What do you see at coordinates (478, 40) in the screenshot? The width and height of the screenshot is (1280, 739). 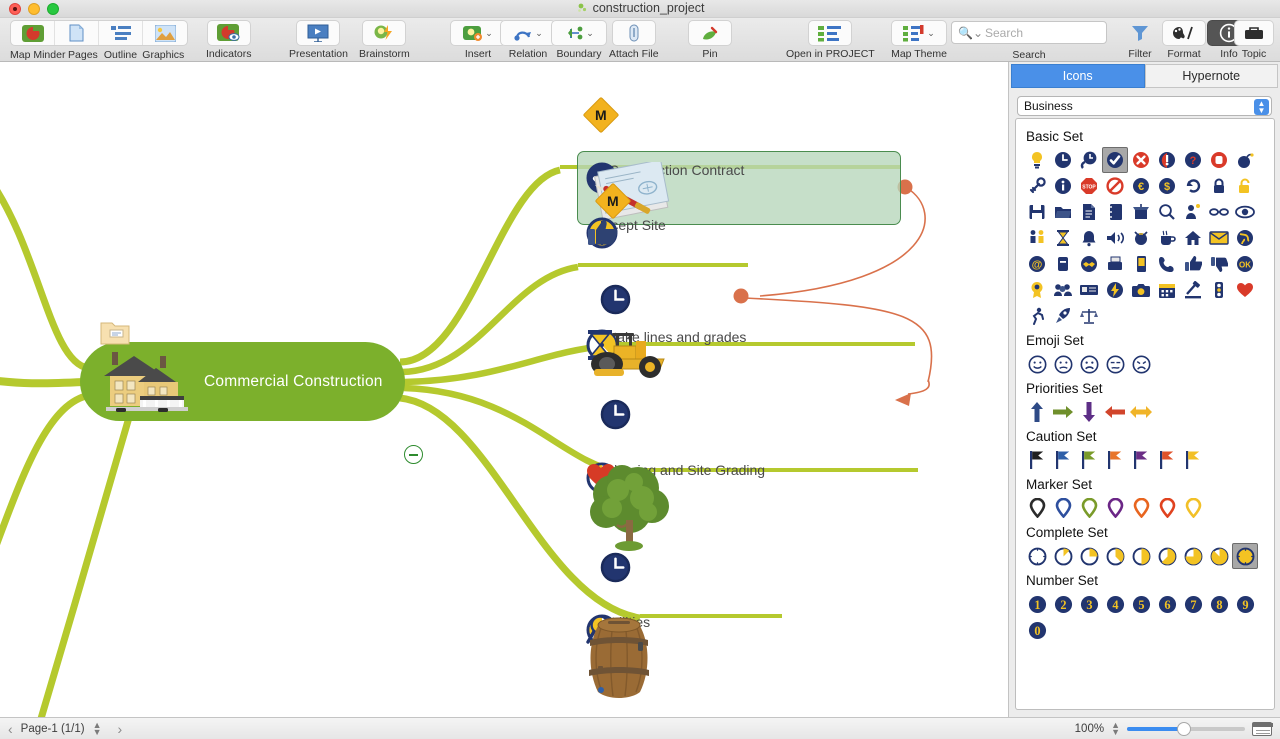 I see `toolbar-item-insert: ⌄ Insert` at bounding box center [478, 40].